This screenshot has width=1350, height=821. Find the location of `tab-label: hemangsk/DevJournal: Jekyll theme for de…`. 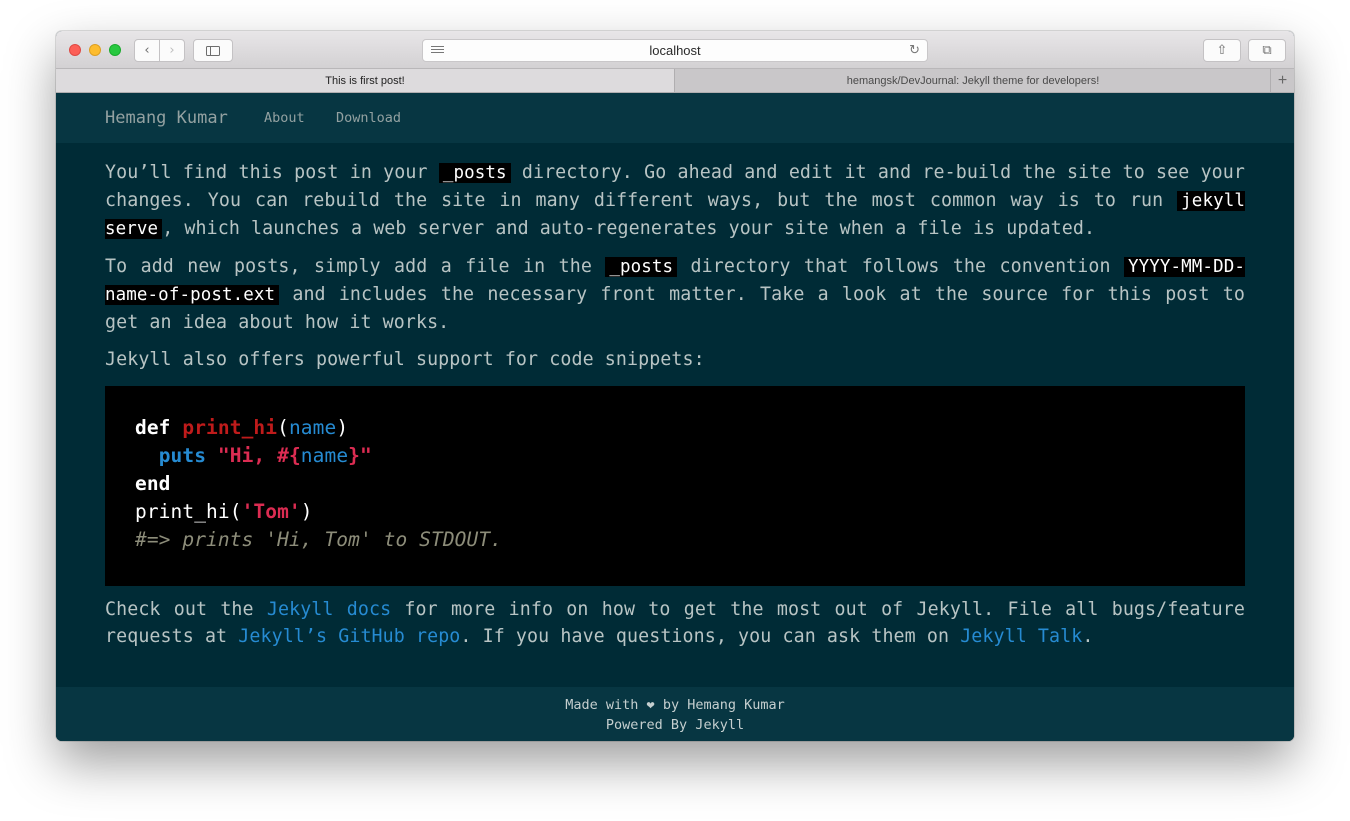

tab-label: hemangsk/DevJournal: Jekyll theme for de… is located at coordinates (973, 80).